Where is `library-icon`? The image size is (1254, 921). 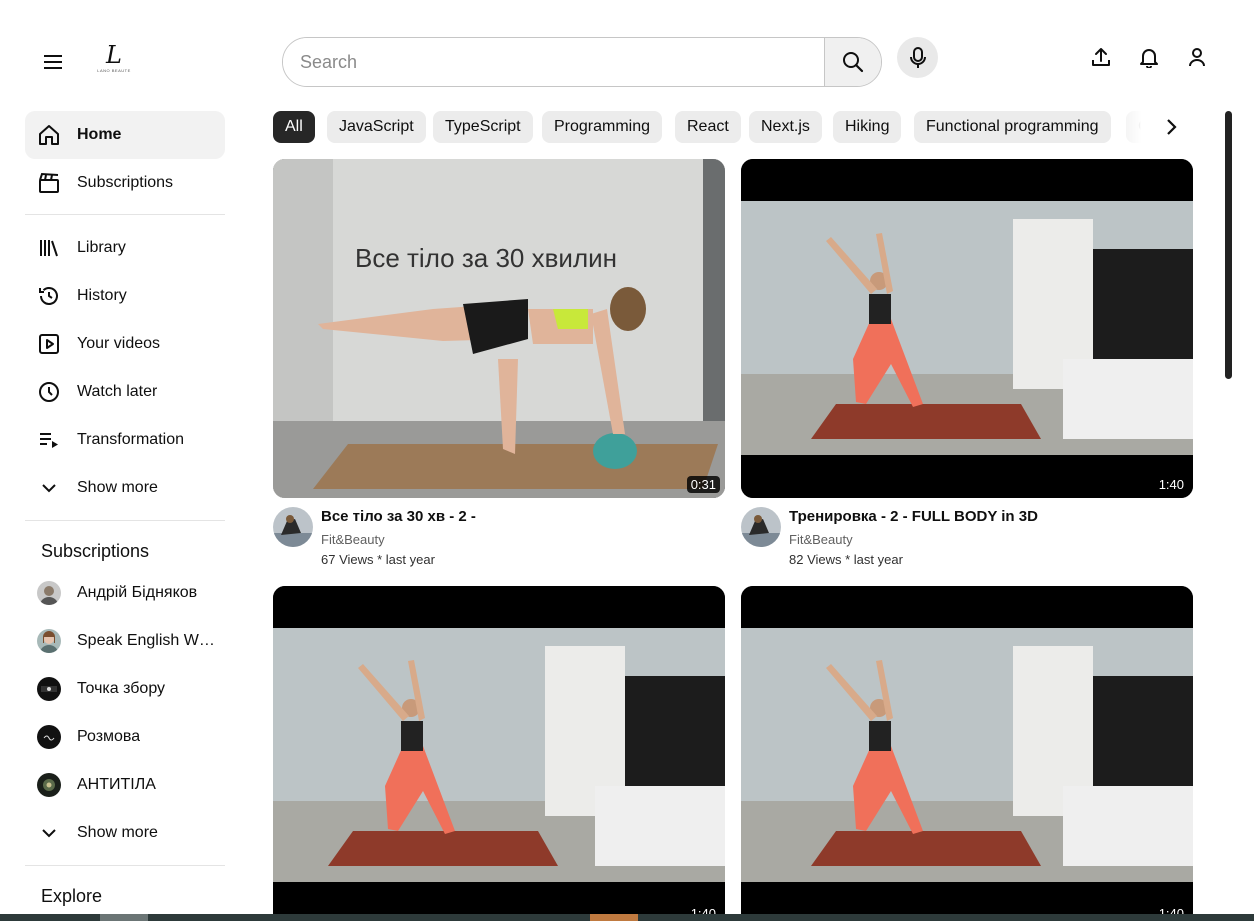
library-icon is located at coordinates (49, 248).